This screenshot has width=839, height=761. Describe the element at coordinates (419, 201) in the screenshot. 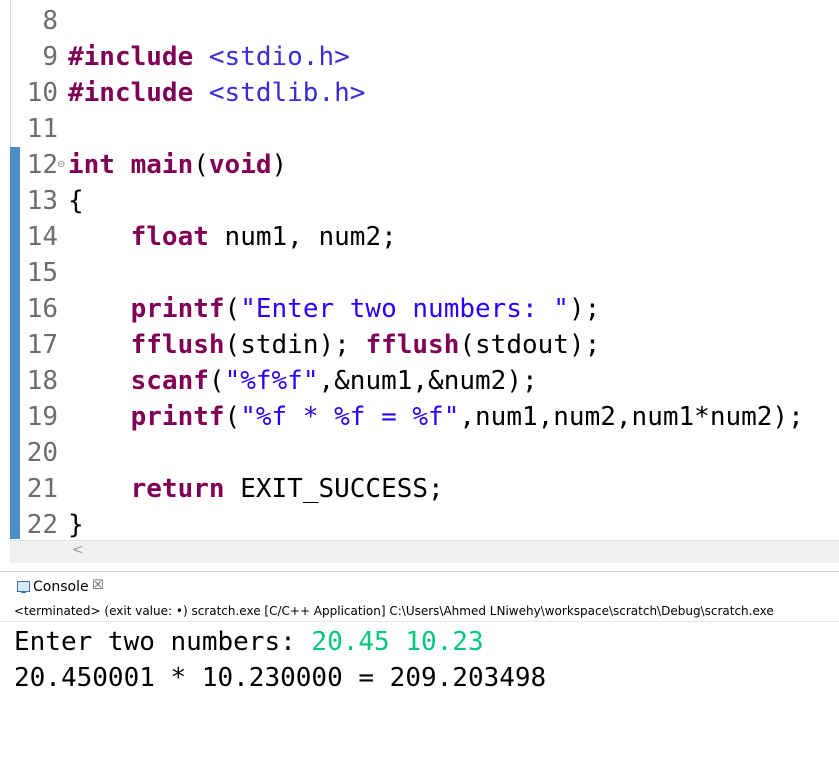

I see `code-line: 13 {` at that location.